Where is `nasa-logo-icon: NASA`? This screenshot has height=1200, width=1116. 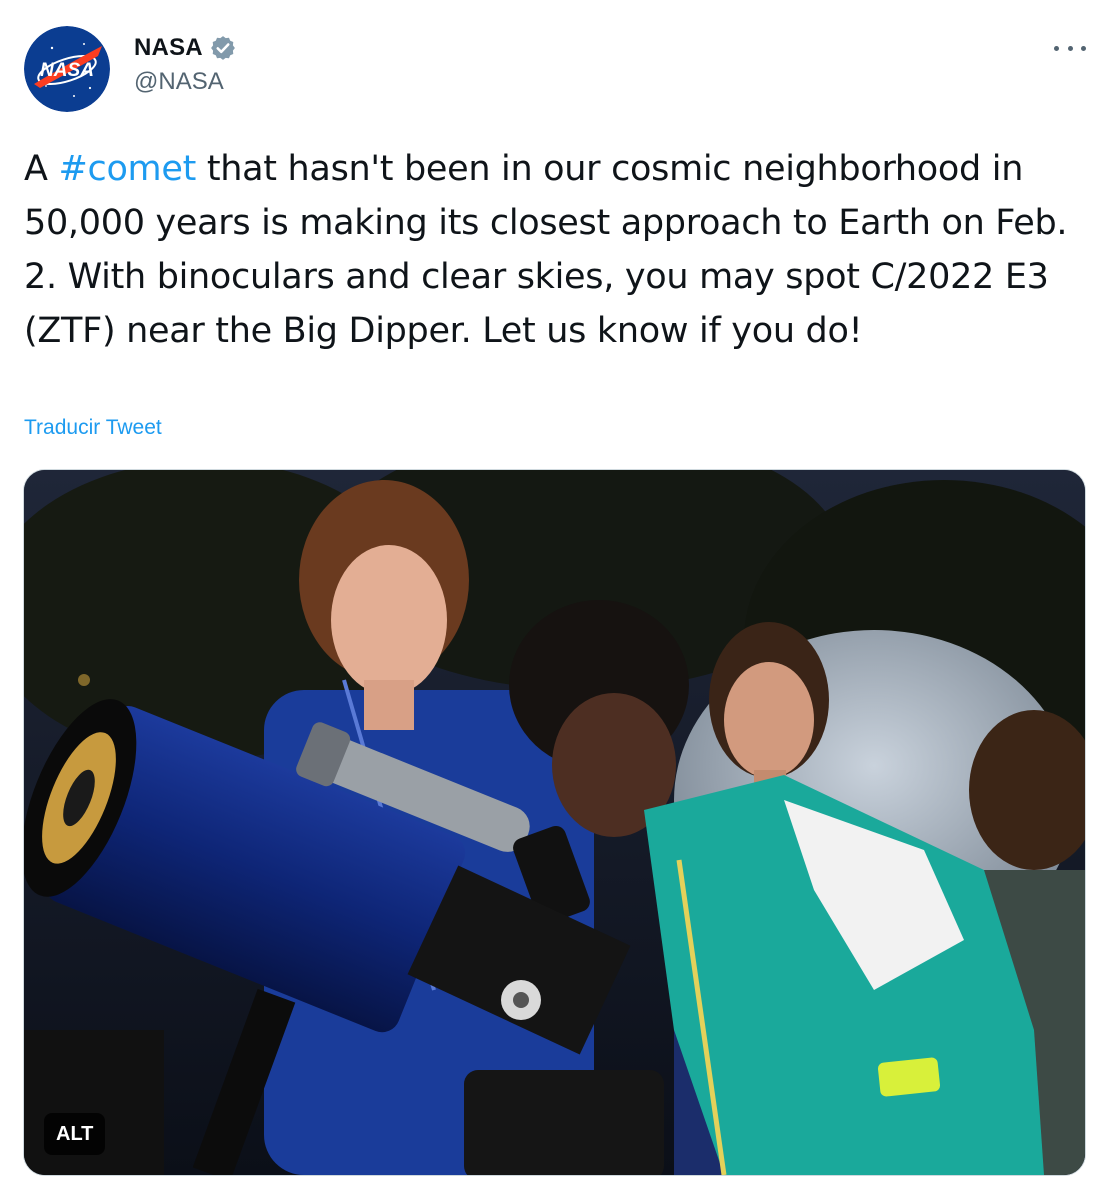
nasa-logo-icon: NASA is located at coordinates (67, 69).